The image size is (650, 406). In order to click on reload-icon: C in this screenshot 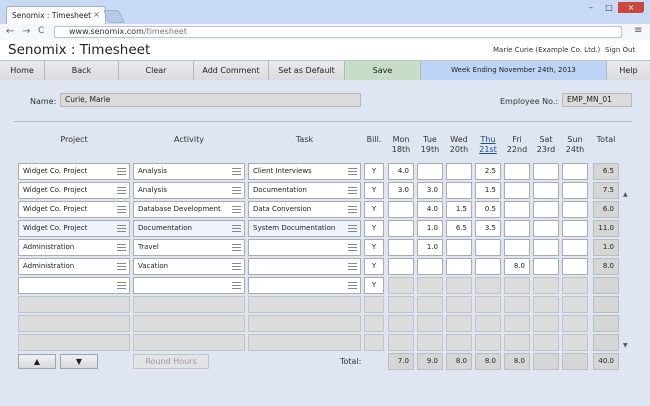, I will do `click(41, 31)`.